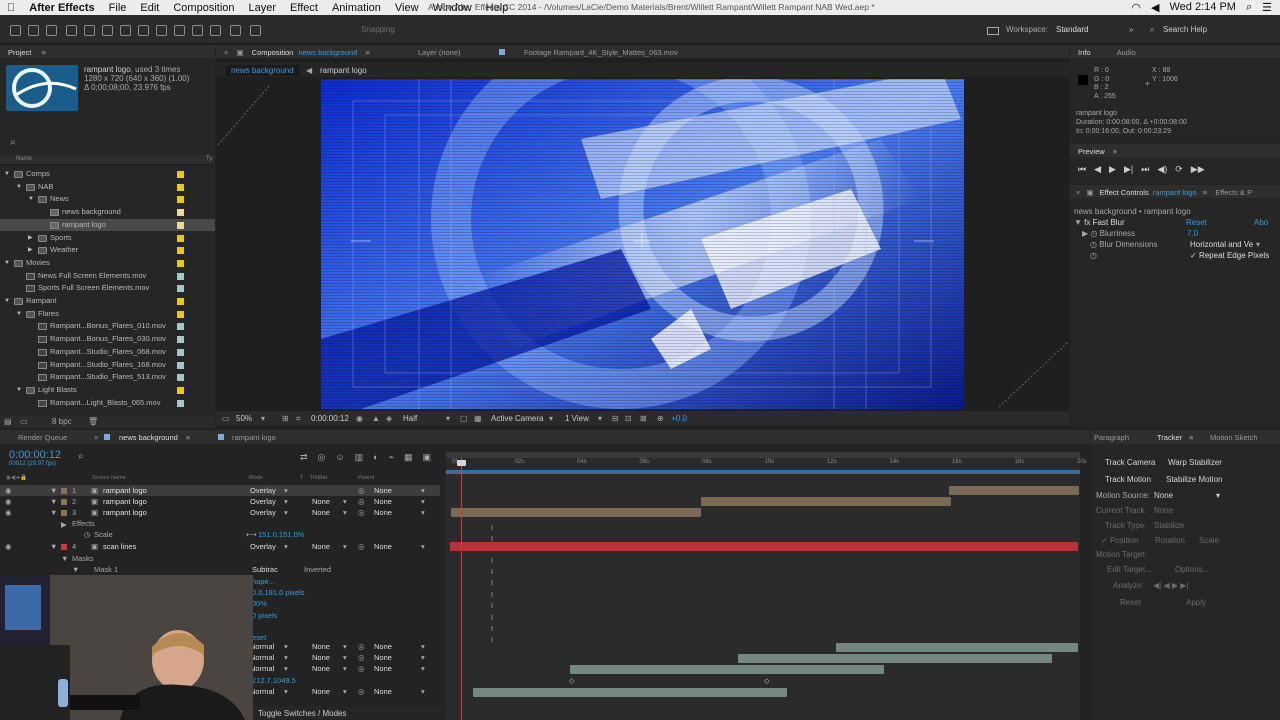  I want to click on parent-column: Parent, so click(366, 478).